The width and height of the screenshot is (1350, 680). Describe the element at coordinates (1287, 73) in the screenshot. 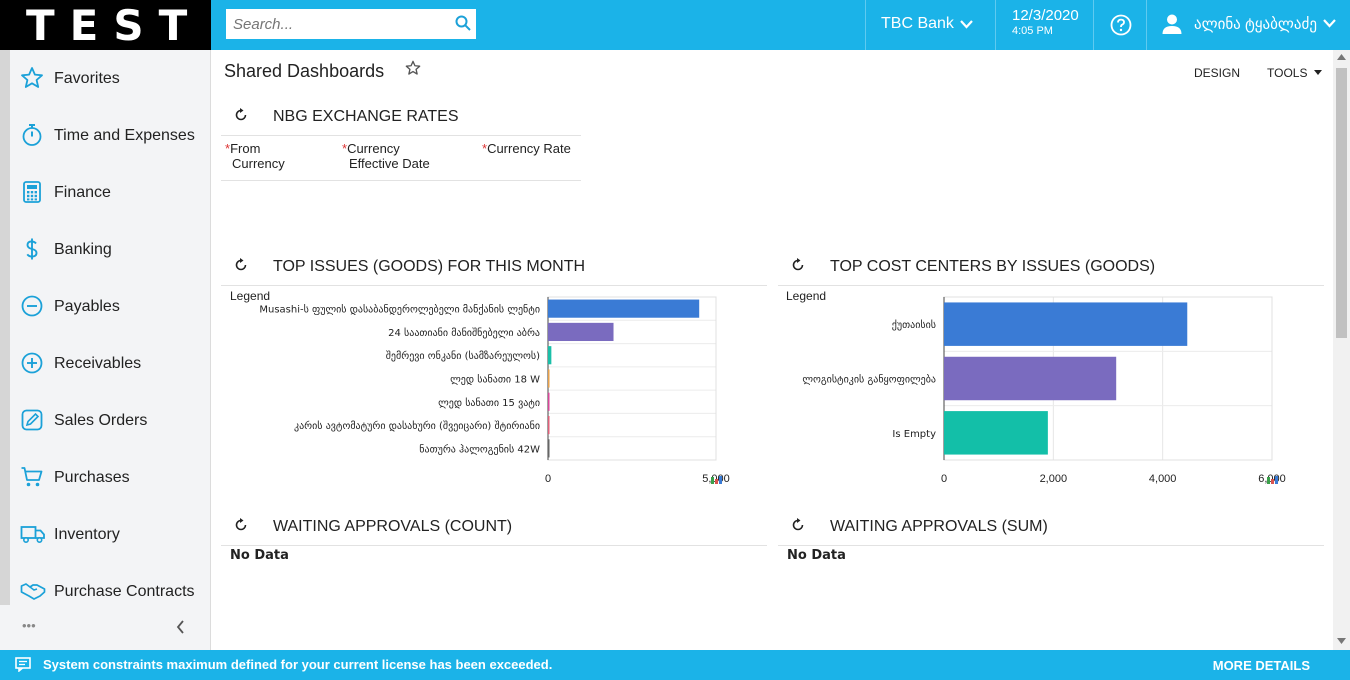

I see `tools-label: TOOLS` at that location.